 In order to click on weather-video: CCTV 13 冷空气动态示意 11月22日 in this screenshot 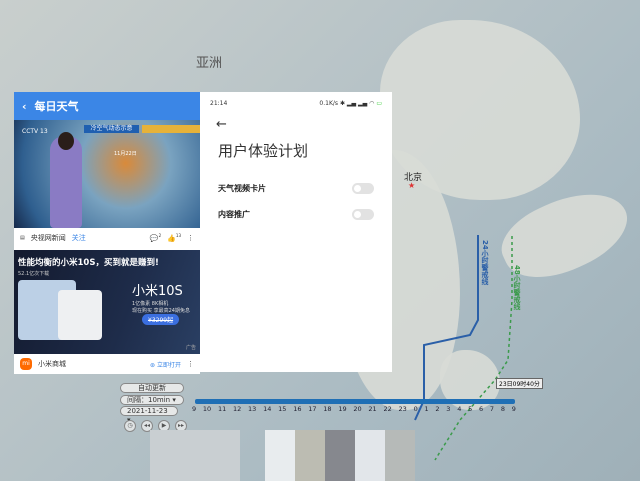, I will do `click(107, 174)`.